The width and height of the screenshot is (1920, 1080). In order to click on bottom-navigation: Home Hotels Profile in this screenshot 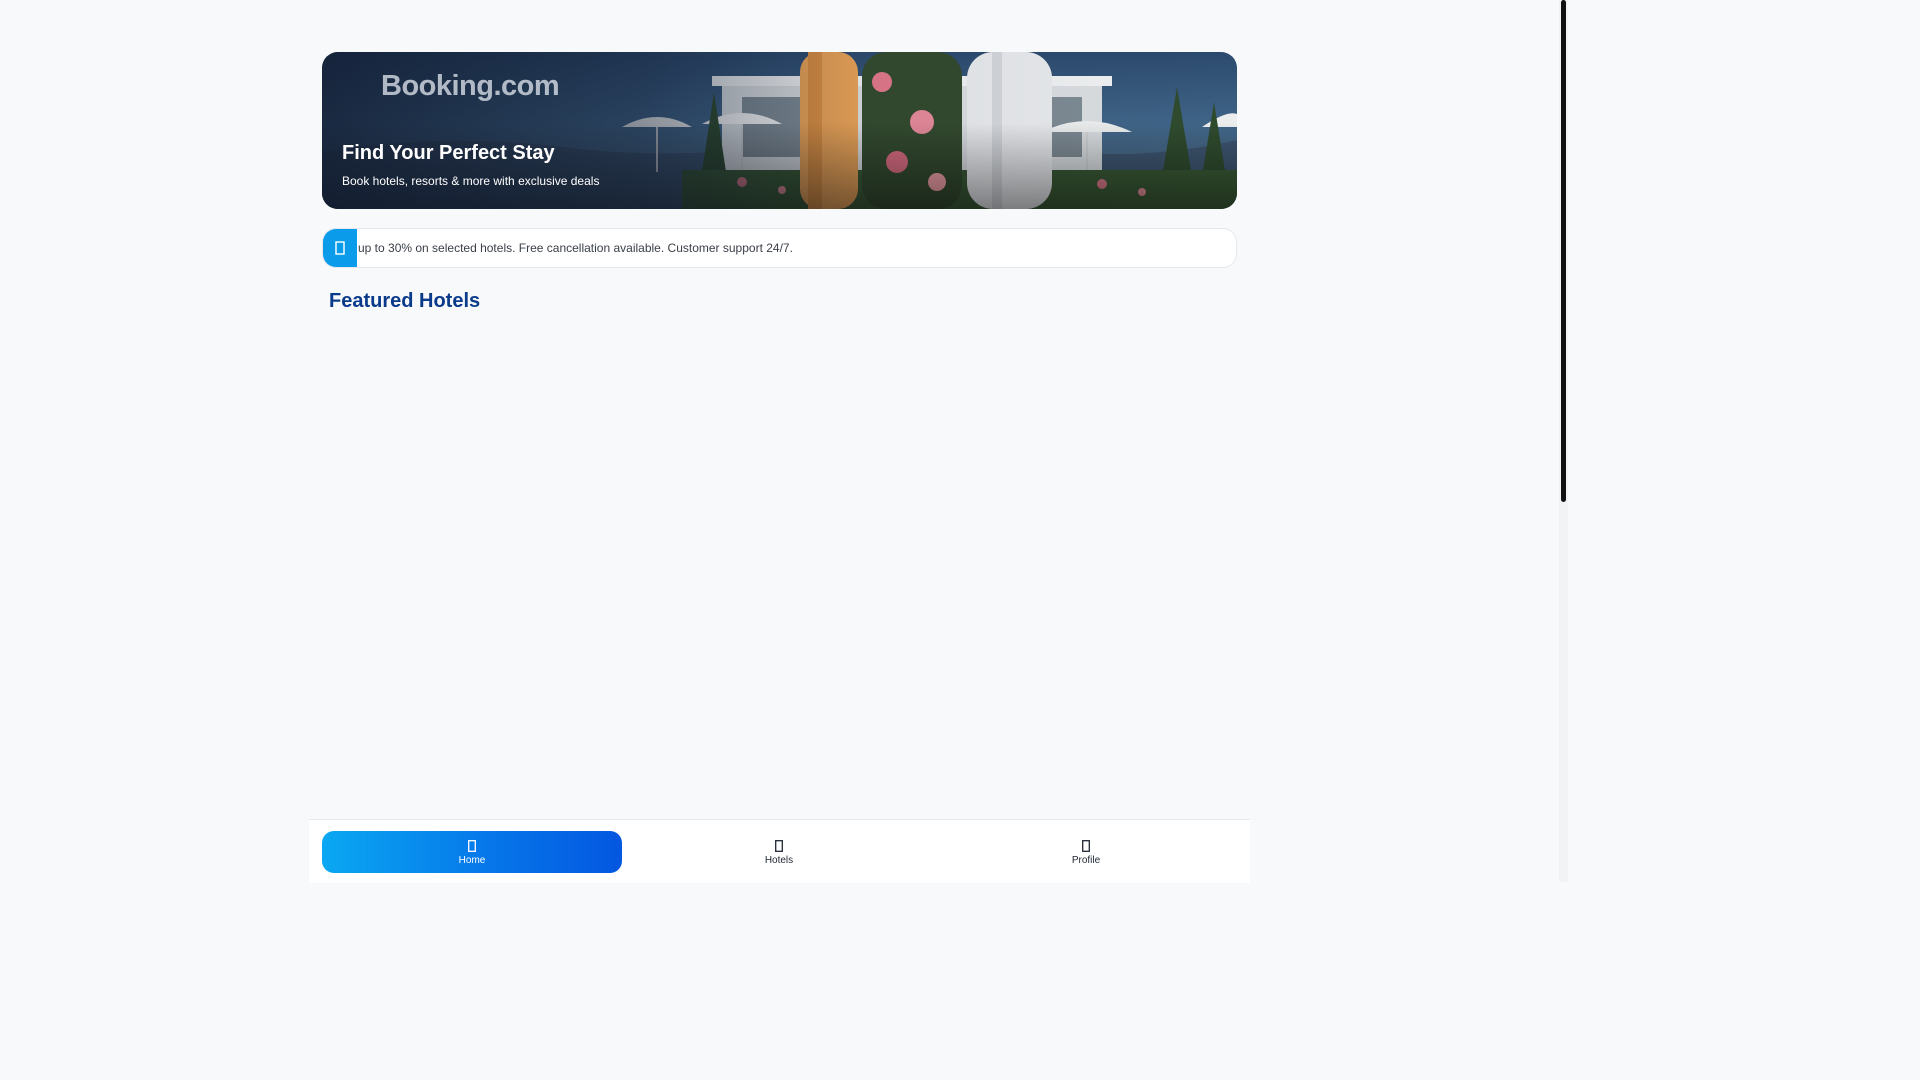, I will do `click(779, 851)`.